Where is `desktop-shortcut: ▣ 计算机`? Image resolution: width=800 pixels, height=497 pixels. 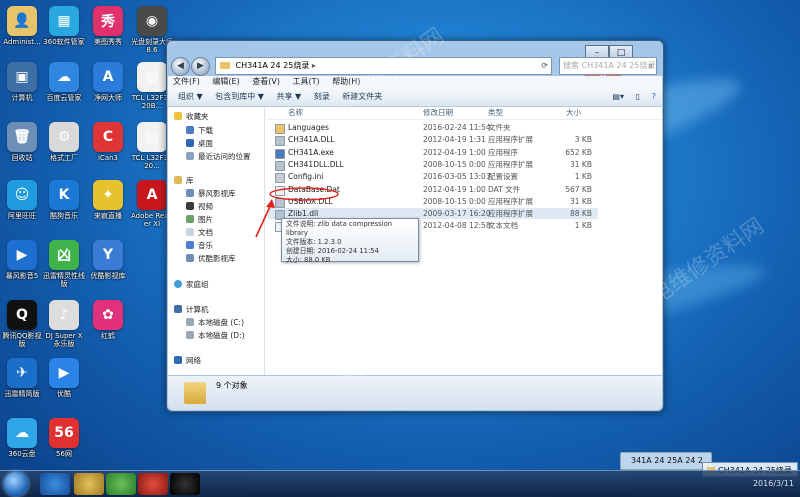
desktop-shortcut: ▣ 计算机 is located at coordinates (22, 82).